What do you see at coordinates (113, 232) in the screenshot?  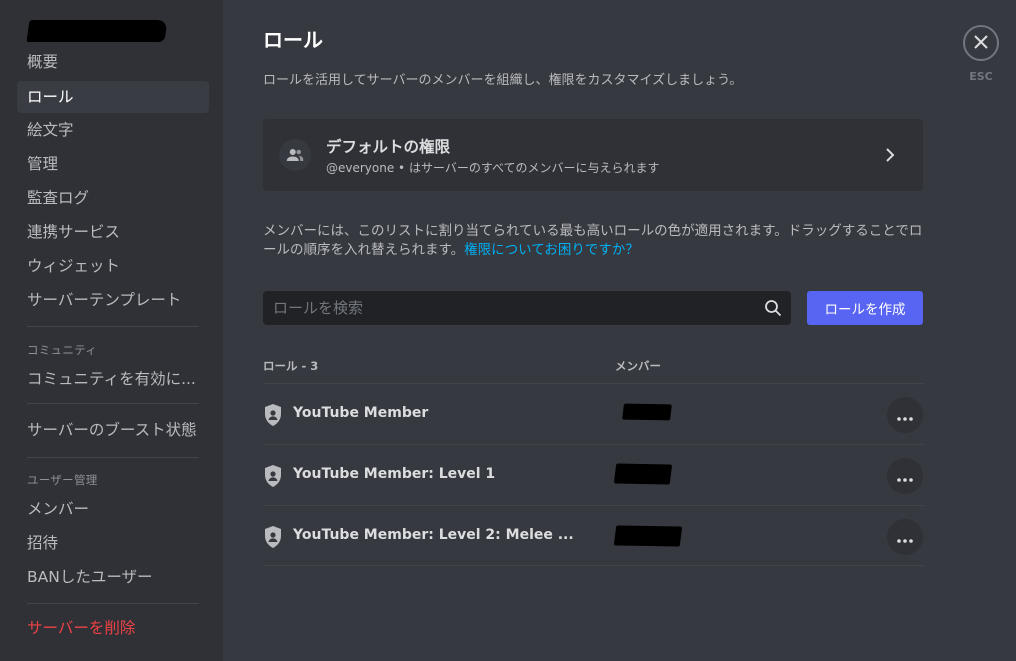 I see `sidebar-item-integrations: 連携サービス` at bounding box center [113, 232].